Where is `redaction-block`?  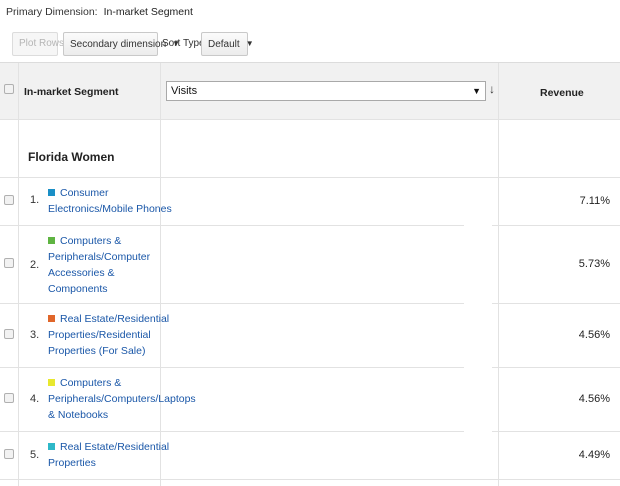
redaction-block is located at coordinates (478, 328).